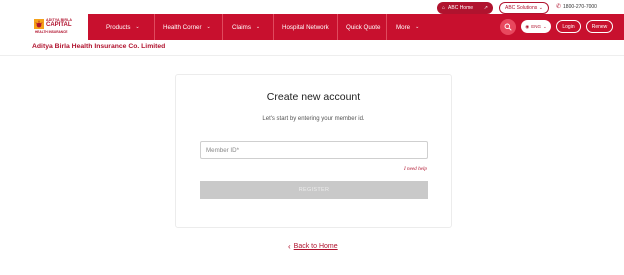 The width and height of the screenshot is (624, 275). Describe the element at coordinates (182, 27) in the screenshot. I see `nav-item-label: Health Corner` at that location.